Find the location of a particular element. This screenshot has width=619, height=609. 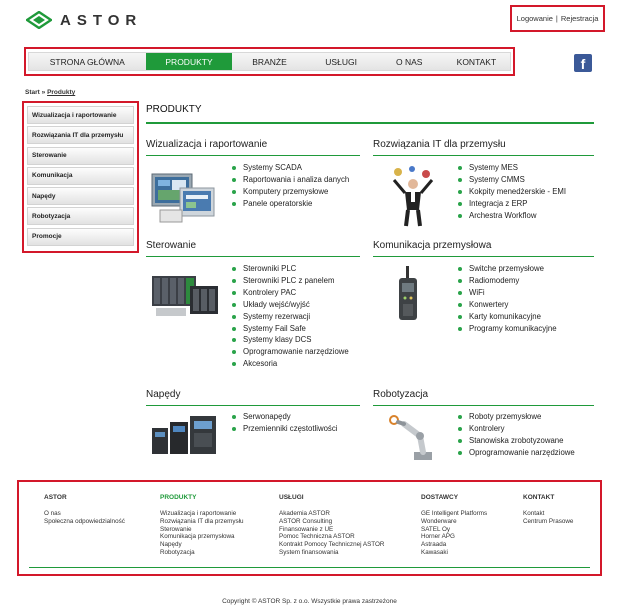

footer-link: Centrum Prasowe is located at coordinates (548, 522).